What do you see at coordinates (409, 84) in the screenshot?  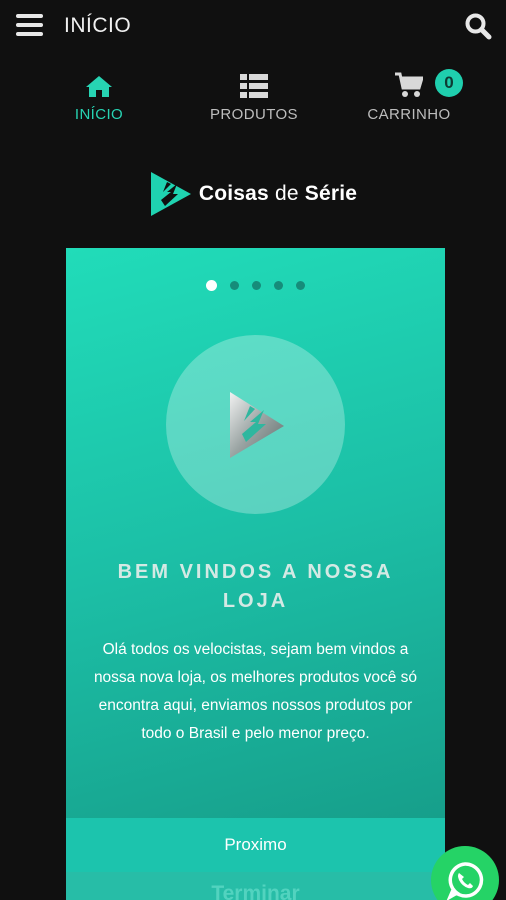 I see `cart-icon` at bounding box center [409, 84].